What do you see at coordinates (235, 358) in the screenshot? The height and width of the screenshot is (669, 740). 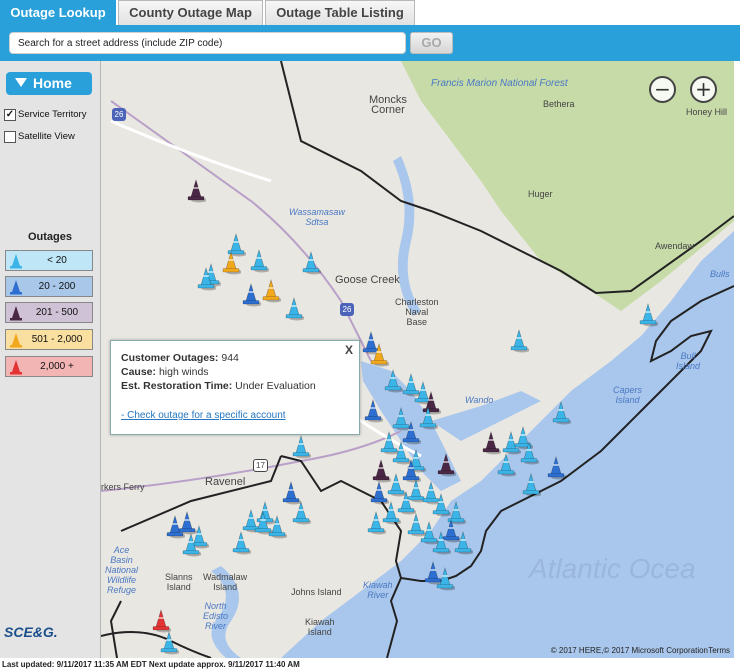 I see `popup-customer-outages: Customer Outages: 944` at bounding box center [235, 358].